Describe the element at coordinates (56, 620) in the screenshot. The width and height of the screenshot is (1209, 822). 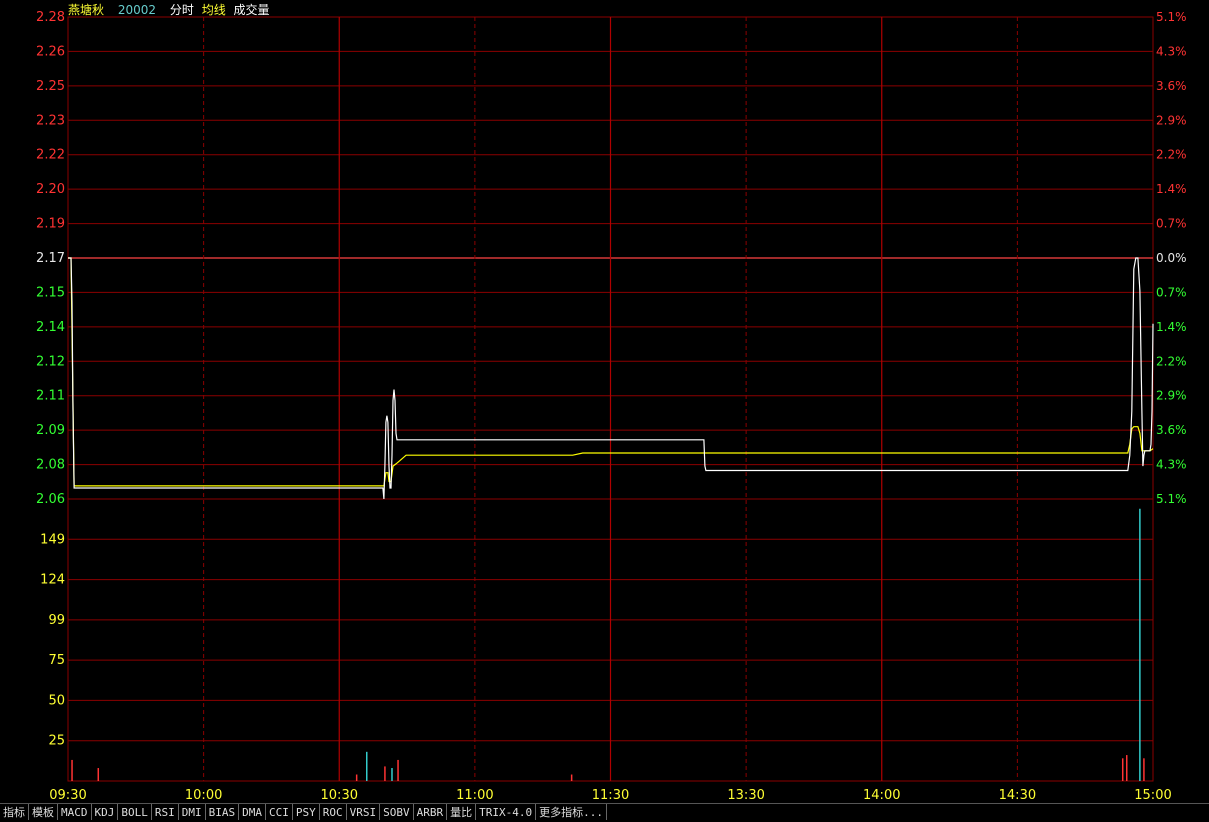
I see `volume-tick-label: 99` at that location.